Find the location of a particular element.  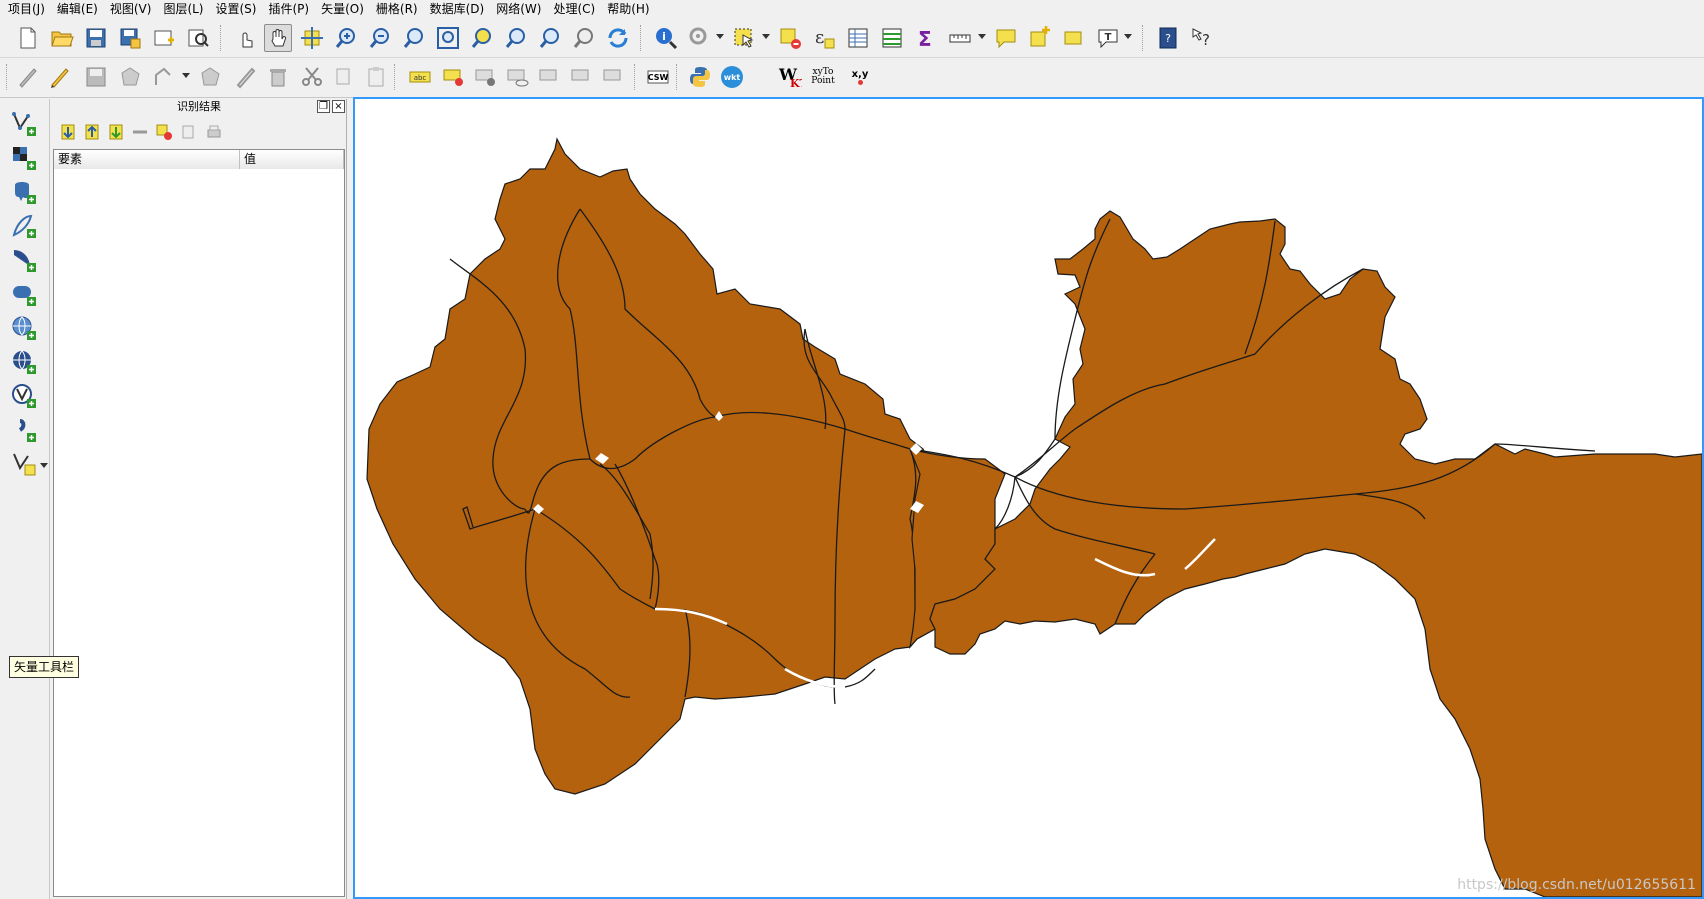

label-move-icon is located at coordinates (550, 77).